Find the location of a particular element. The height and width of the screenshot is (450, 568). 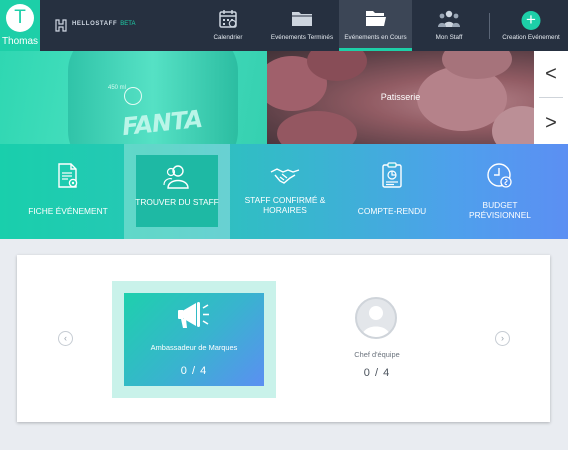

user-initial: T is located at coordinates (20, 17).